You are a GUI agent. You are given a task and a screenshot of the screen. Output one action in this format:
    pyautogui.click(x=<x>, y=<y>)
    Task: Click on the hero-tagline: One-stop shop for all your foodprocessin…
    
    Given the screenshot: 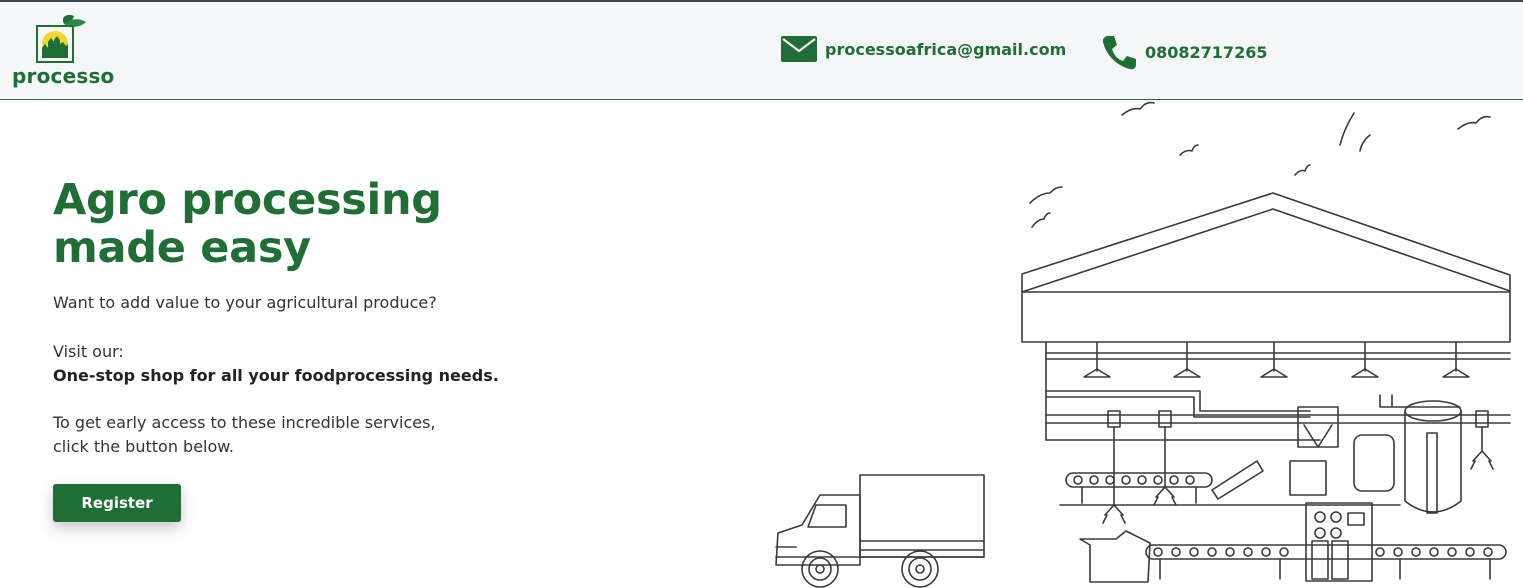 What is the action you would take?
    pyautogui.click(x=276, y=375)
    